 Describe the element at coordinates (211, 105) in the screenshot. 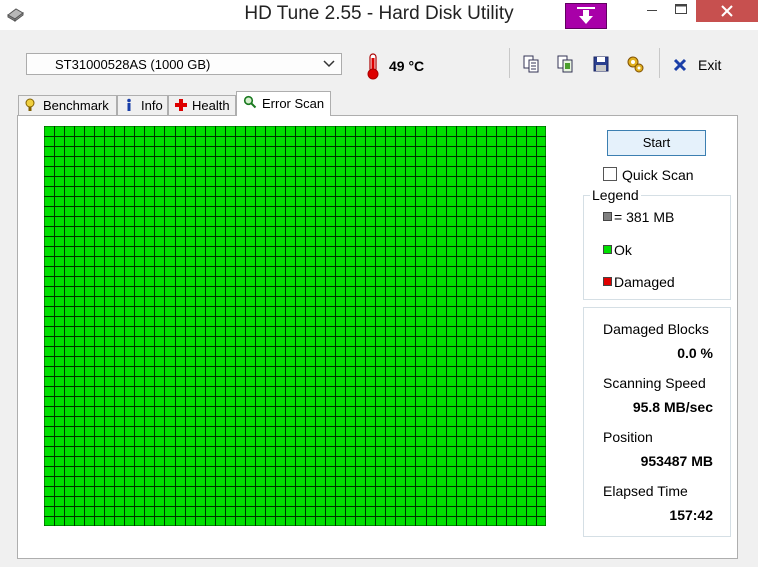

I see `tab-label: Health` at that location.